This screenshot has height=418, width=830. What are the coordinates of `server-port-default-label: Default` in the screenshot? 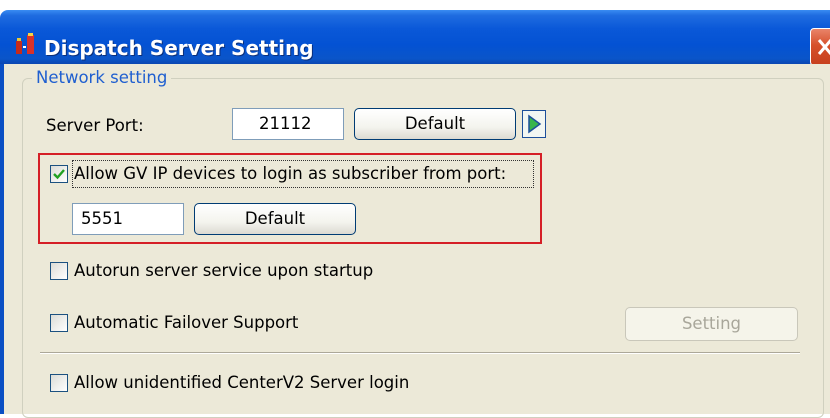 It's located at (435, 123).